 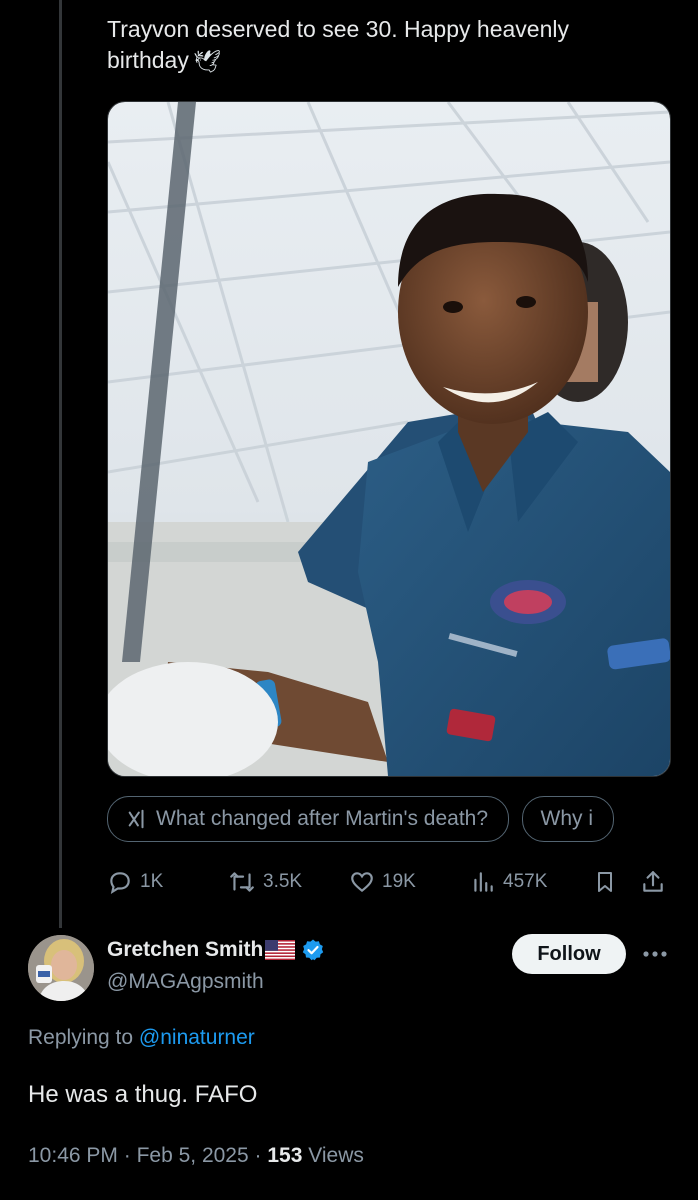 What do you see at coordinates (336, 1155) in the screenshot?
I see `reply-views-label: Views` at bounding box center [336, 1155].